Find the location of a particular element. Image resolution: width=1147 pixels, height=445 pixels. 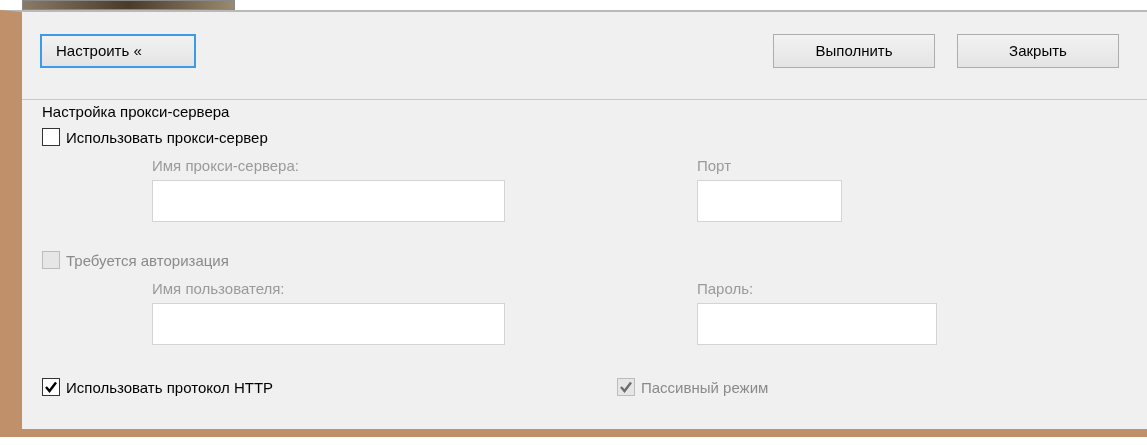

field-label: Порт is located at coordinates (714, 166).